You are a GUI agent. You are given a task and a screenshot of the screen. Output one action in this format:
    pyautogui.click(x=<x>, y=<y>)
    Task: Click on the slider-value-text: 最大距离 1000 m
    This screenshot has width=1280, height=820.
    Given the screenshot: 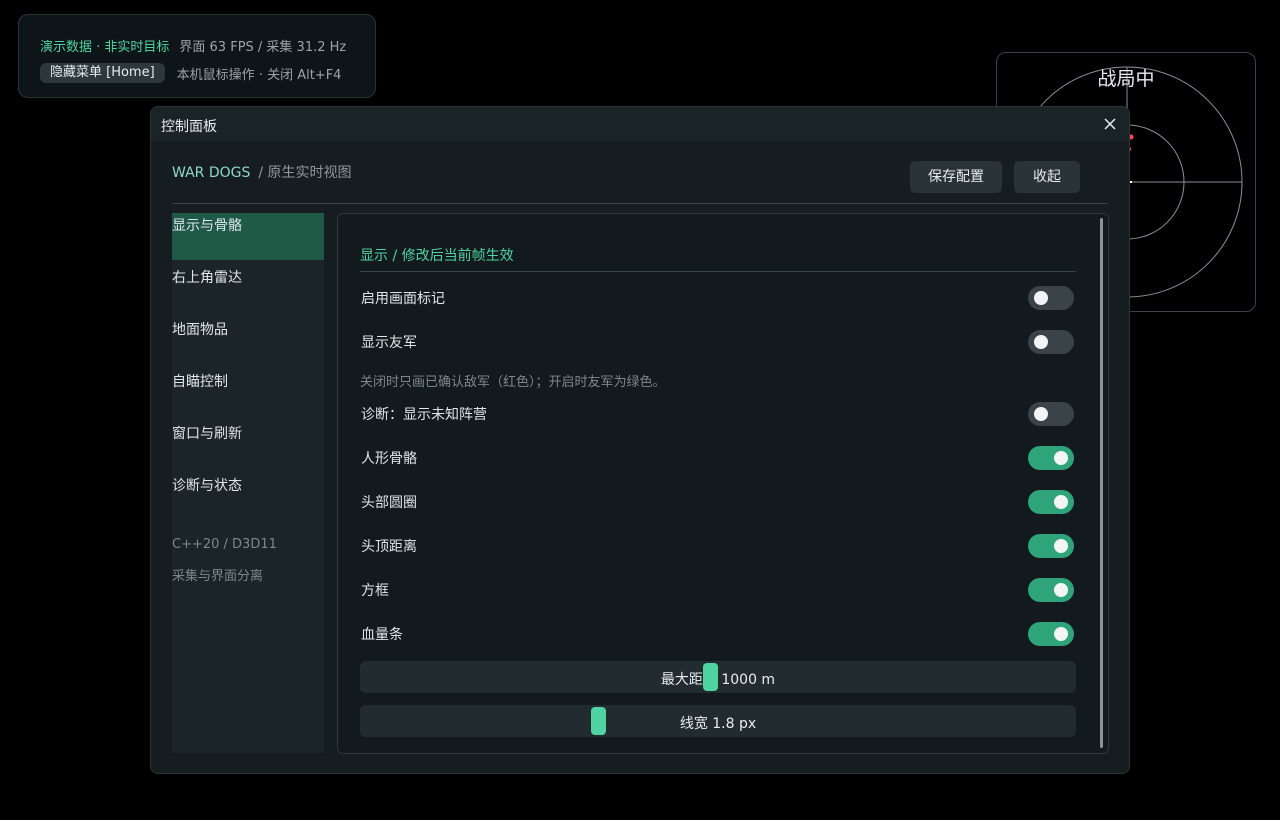 What is the action you would take?
    pyautogui.click(x=718, y=680)
    